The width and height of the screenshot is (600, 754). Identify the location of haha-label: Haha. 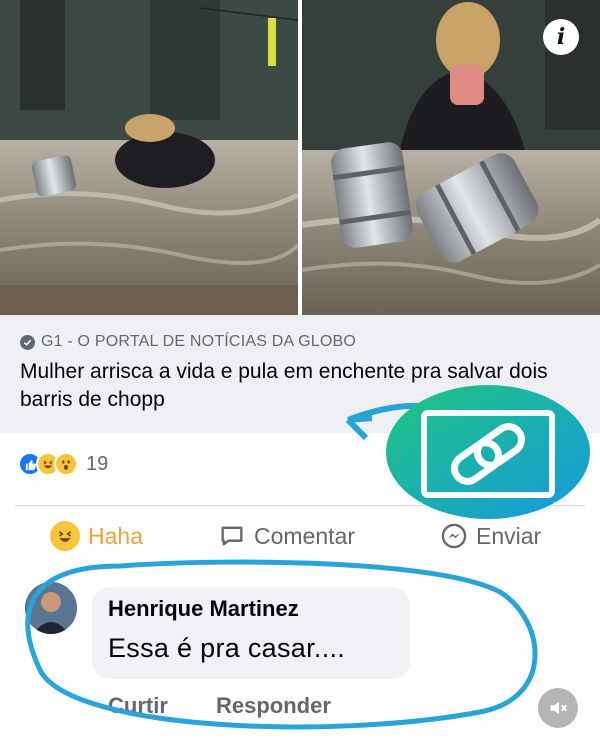
(115, 535).